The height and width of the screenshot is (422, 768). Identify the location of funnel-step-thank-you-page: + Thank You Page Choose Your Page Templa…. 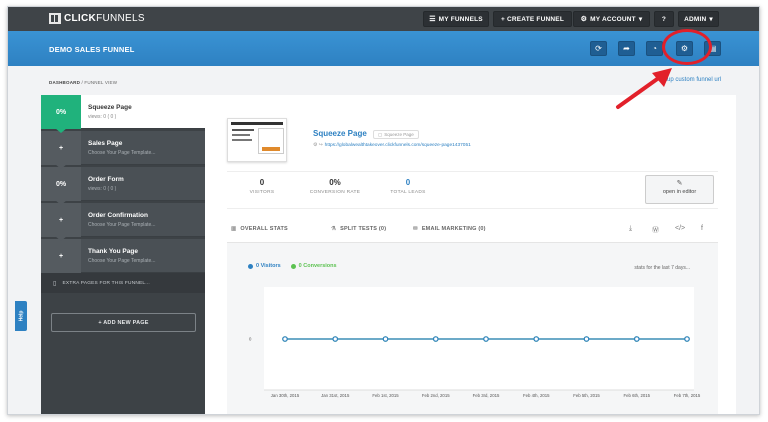
(123, 256).